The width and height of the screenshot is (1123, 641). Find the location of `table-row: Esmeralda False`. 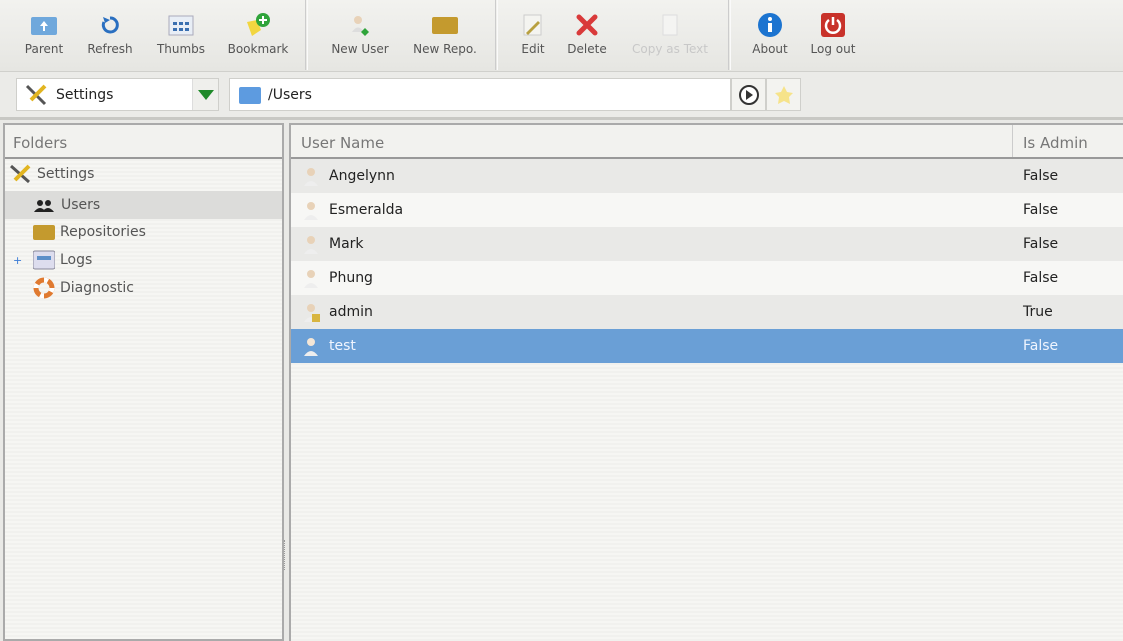

table-row: Esmeralda False is located at coordinates (707, 210).